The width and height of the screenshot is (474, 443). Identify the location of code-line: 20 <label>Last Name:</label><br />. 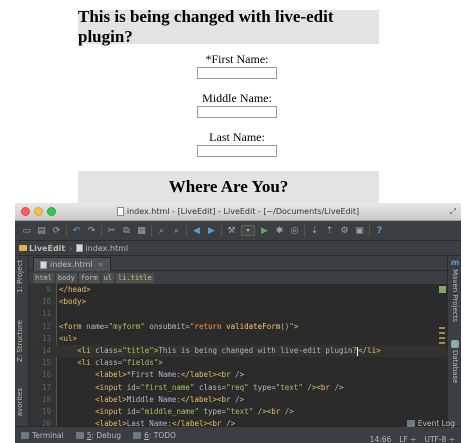
(238, 422).